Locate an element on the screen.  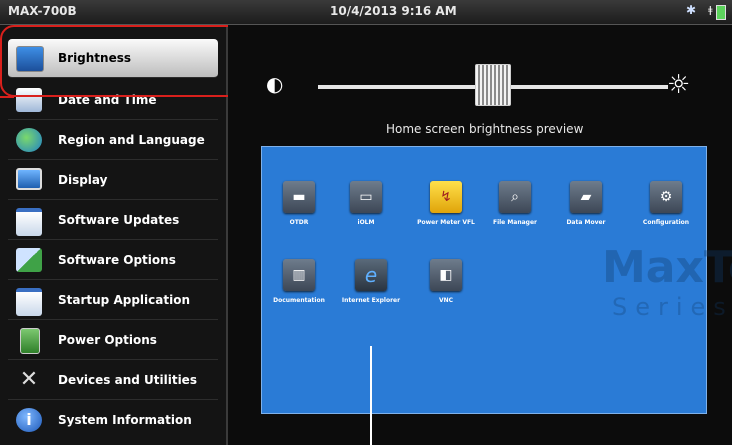
clock: 10/4/2013 9:16 AM is located at coordinates (393, 11).